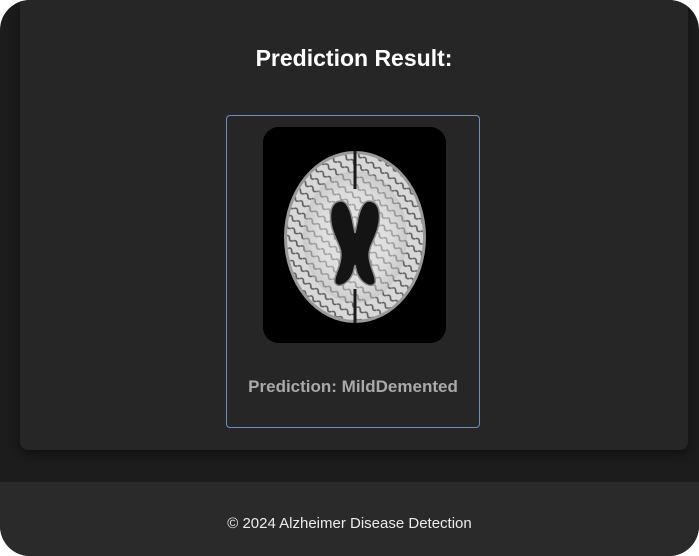 This screenshot has width=699, height=556. I want to click on mri-scan-image, so click(354, 235).